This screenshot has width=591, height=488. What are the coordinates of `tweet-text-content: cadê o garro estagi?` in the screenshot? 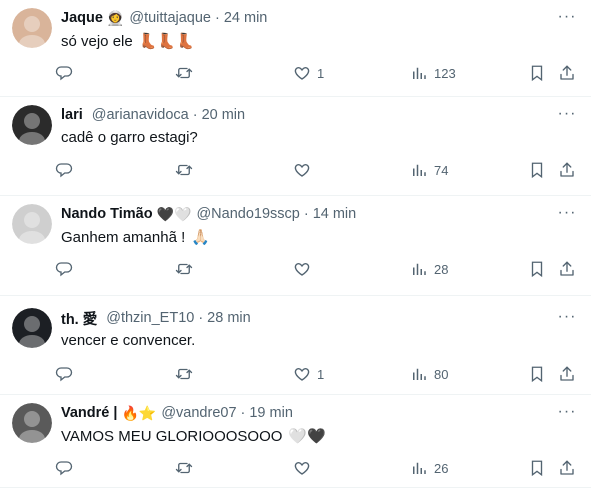 It's located at (129, 137).